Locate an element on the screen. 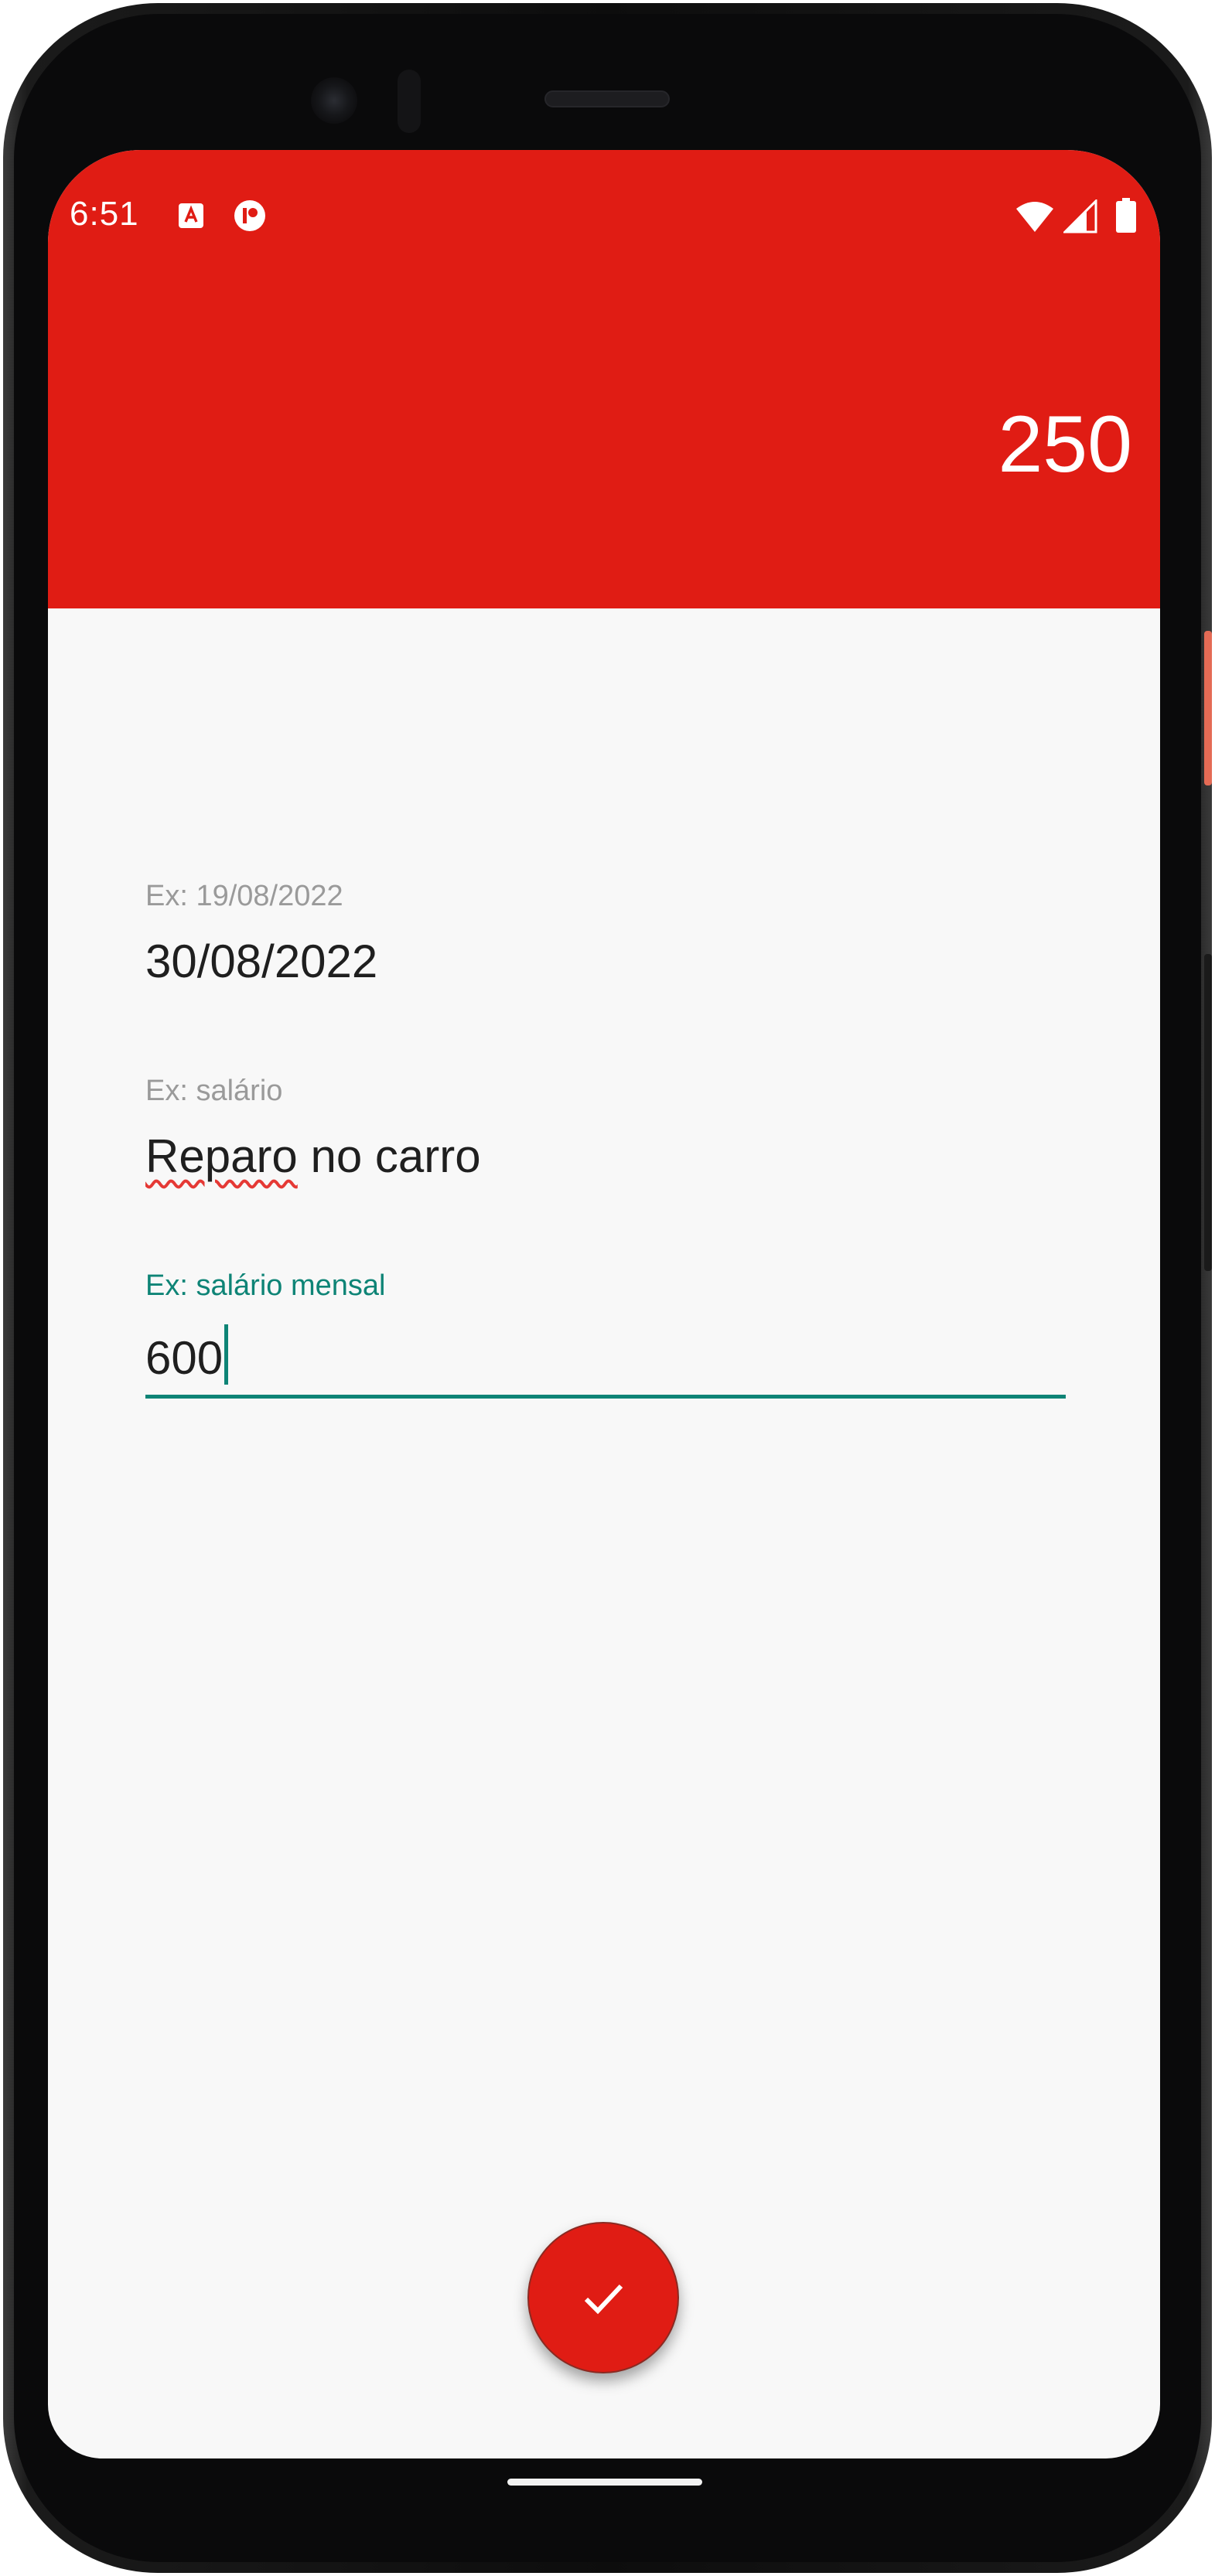 The image size is (1215, 2576). status-time: 6:51 is located at coordinates (104, 214).